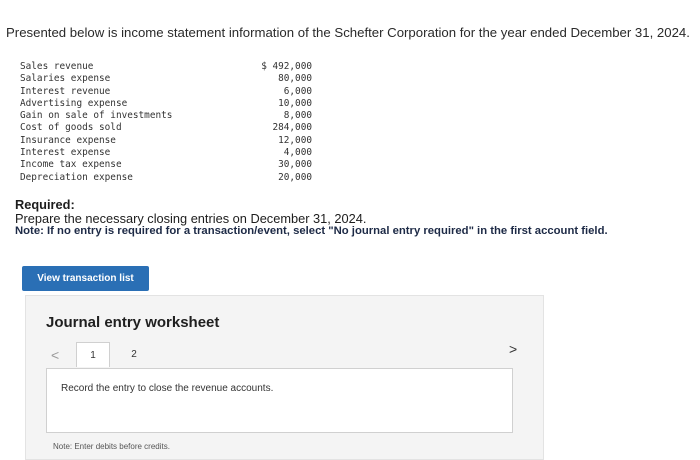 The height and width of the screenshot is (460, 700). Describe the element at coordinates (286, 66) in the screenshot. I see `account-value: $ 492,000` at that location.